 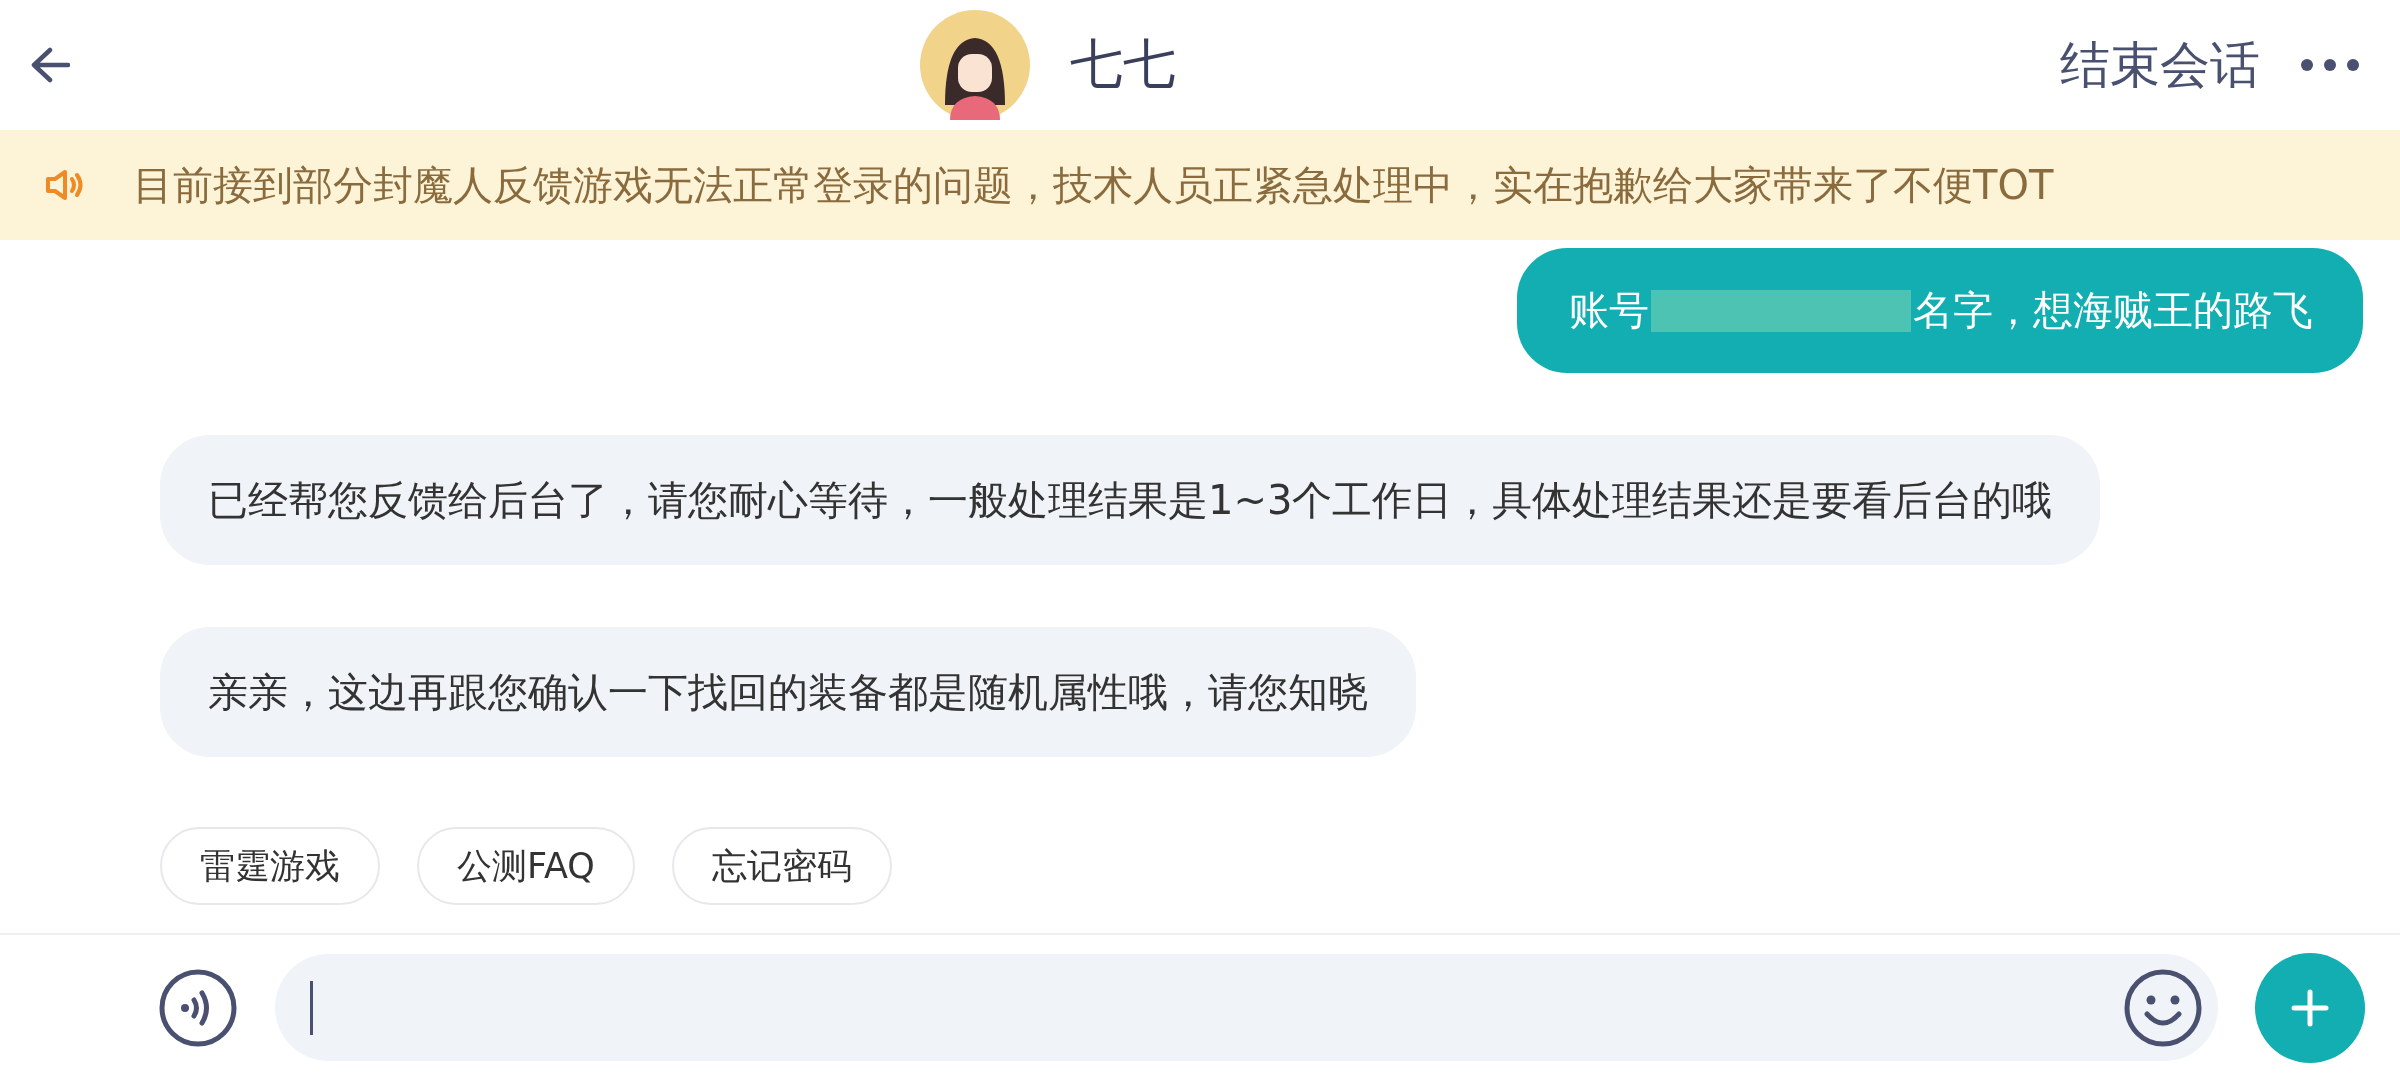 I want to click on text-cursor, so click(x=311, y=1007).